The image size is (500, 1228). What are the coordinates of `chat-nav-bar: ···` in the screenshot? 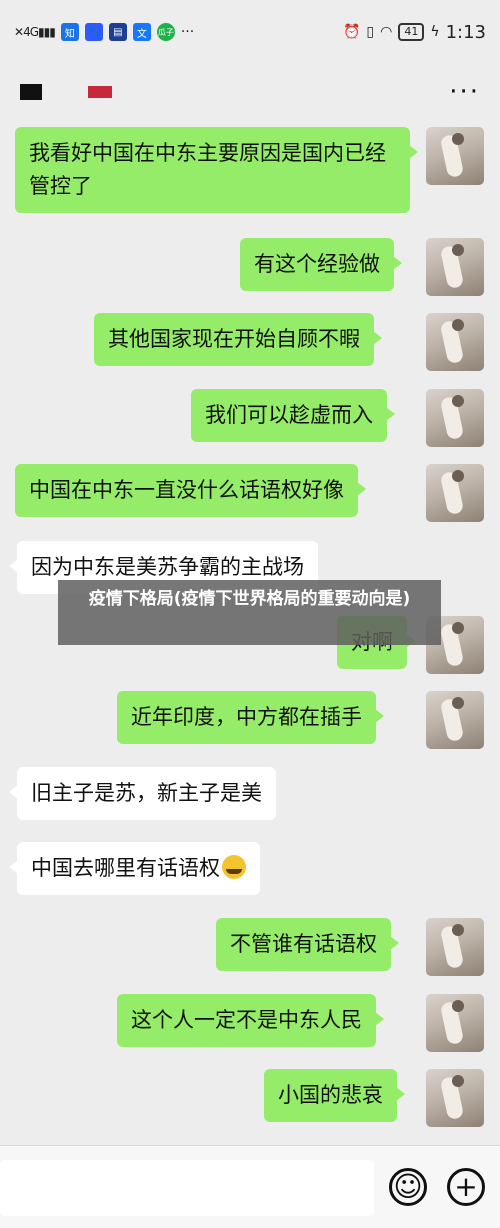 It's located at (250, 92).